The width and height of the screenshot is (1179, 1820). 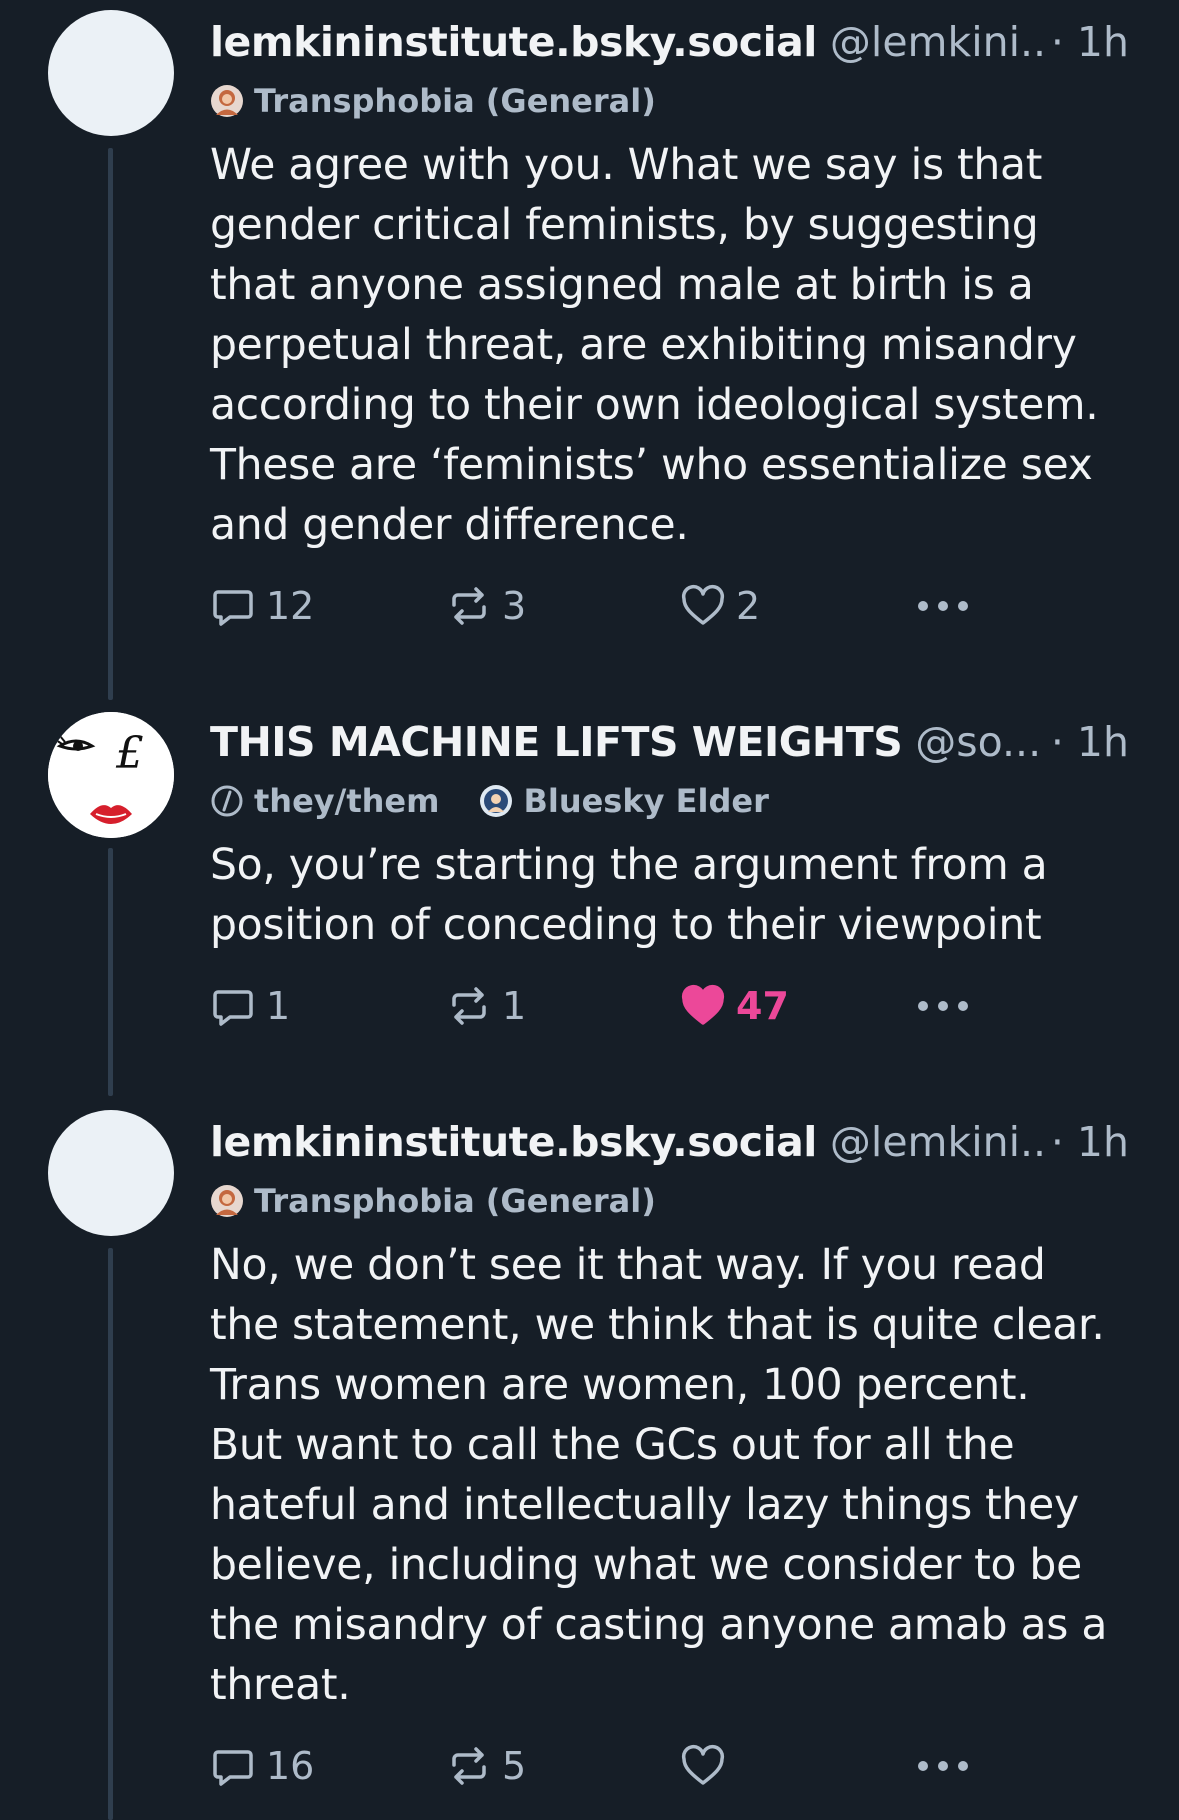 I want to click on like-button: 2, so click(x=720, y=606).